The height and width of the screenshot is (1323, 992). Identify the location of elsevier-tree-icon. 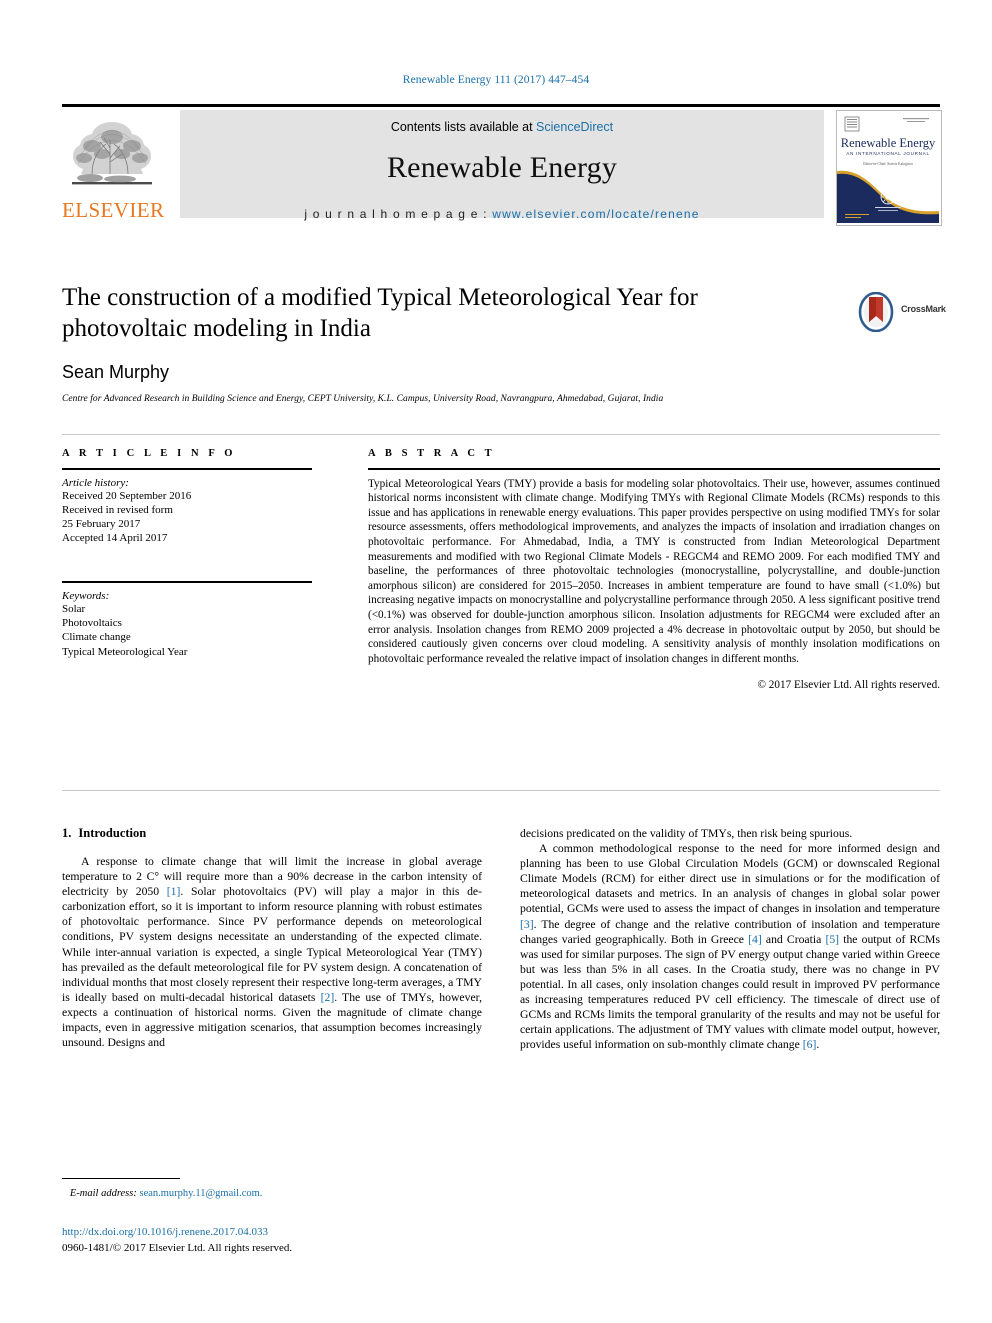
(112, 155).